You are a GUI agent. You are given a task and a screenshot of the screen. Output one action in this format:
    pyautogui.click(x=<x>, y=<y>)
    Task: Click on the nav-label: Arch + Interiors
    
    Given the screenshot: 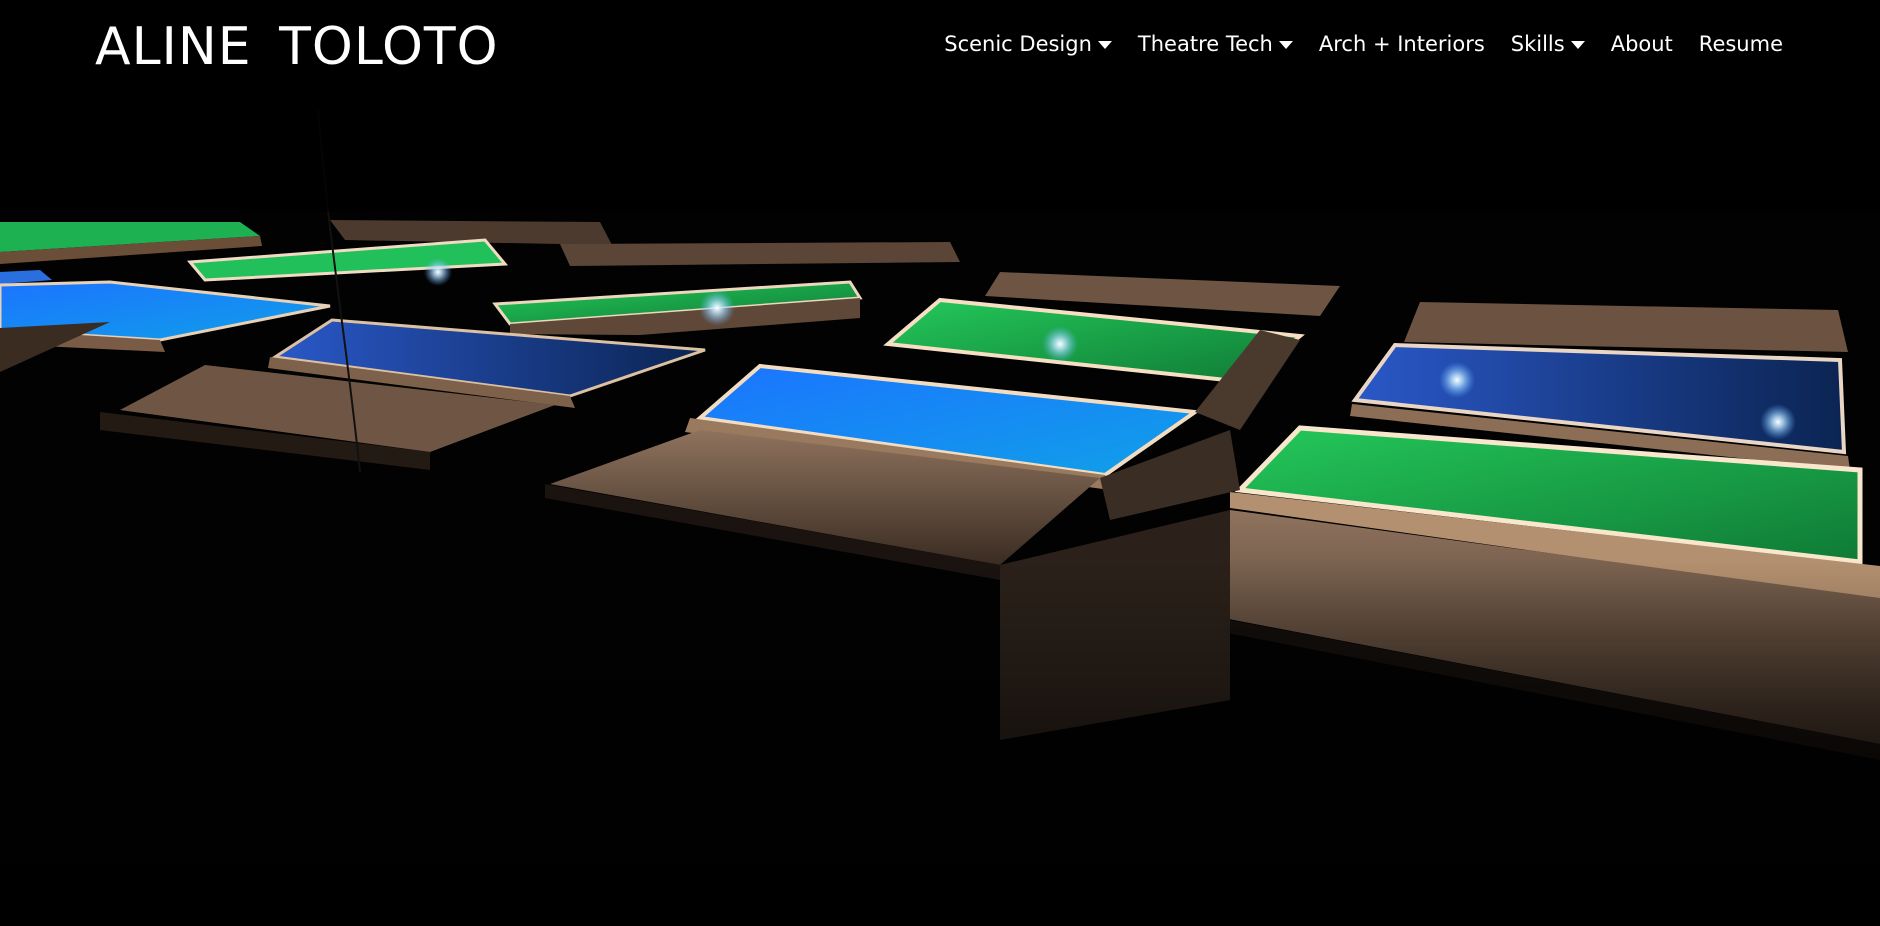 What is the action you would take?
    pyautogui.click(x=1401, y=44)
    